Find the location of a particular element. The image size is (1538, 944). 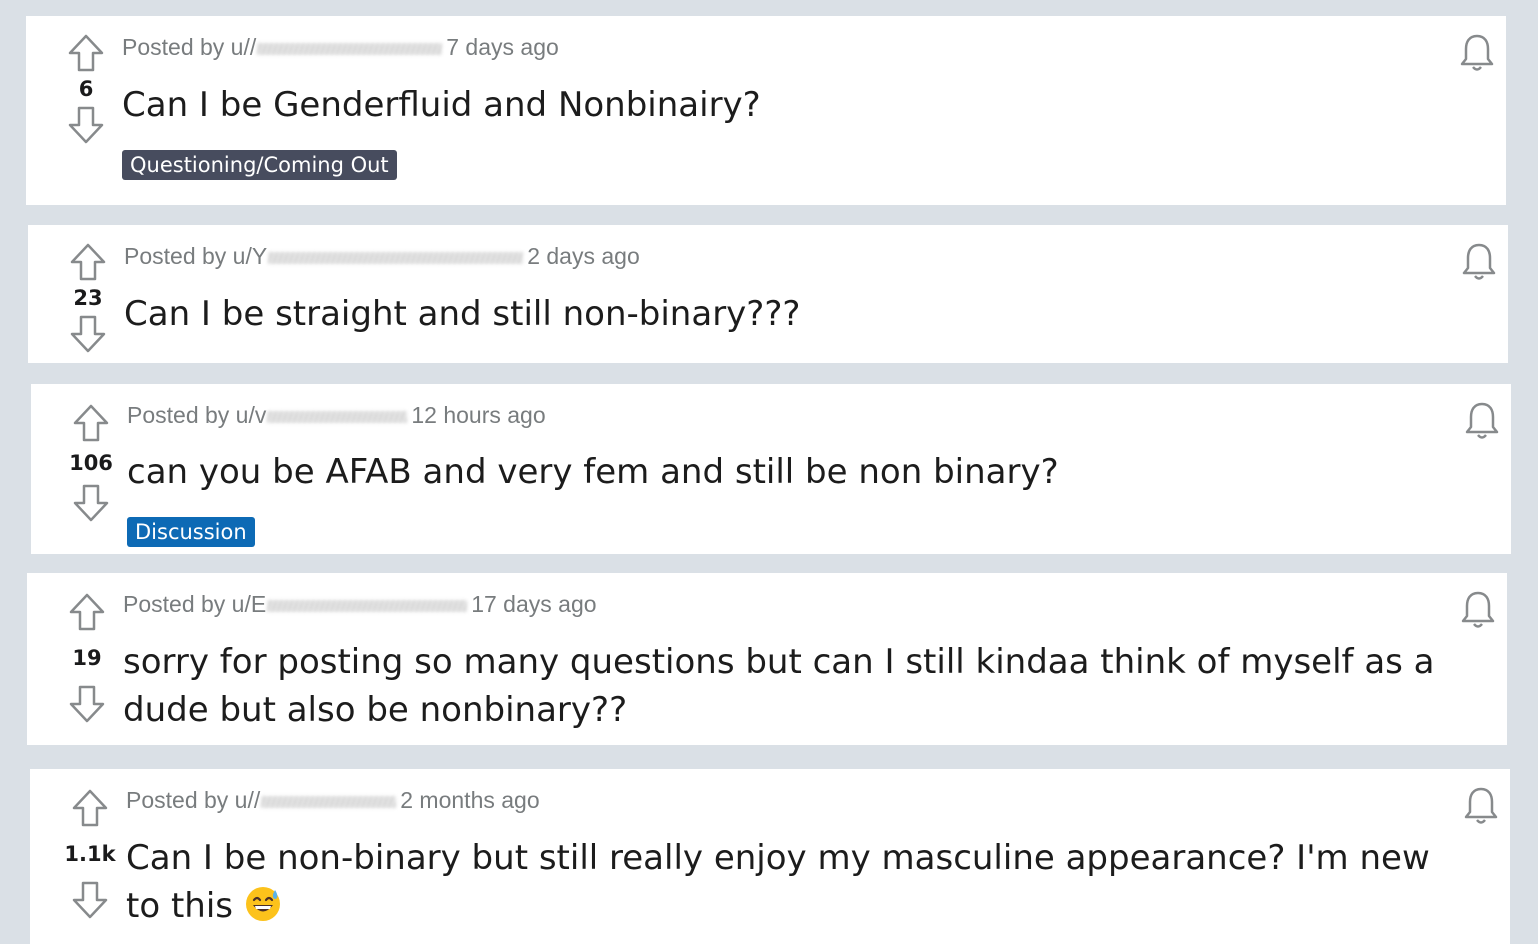

post-meta: Posted by u/E 17 days ago is located at coordinates (360, 604).